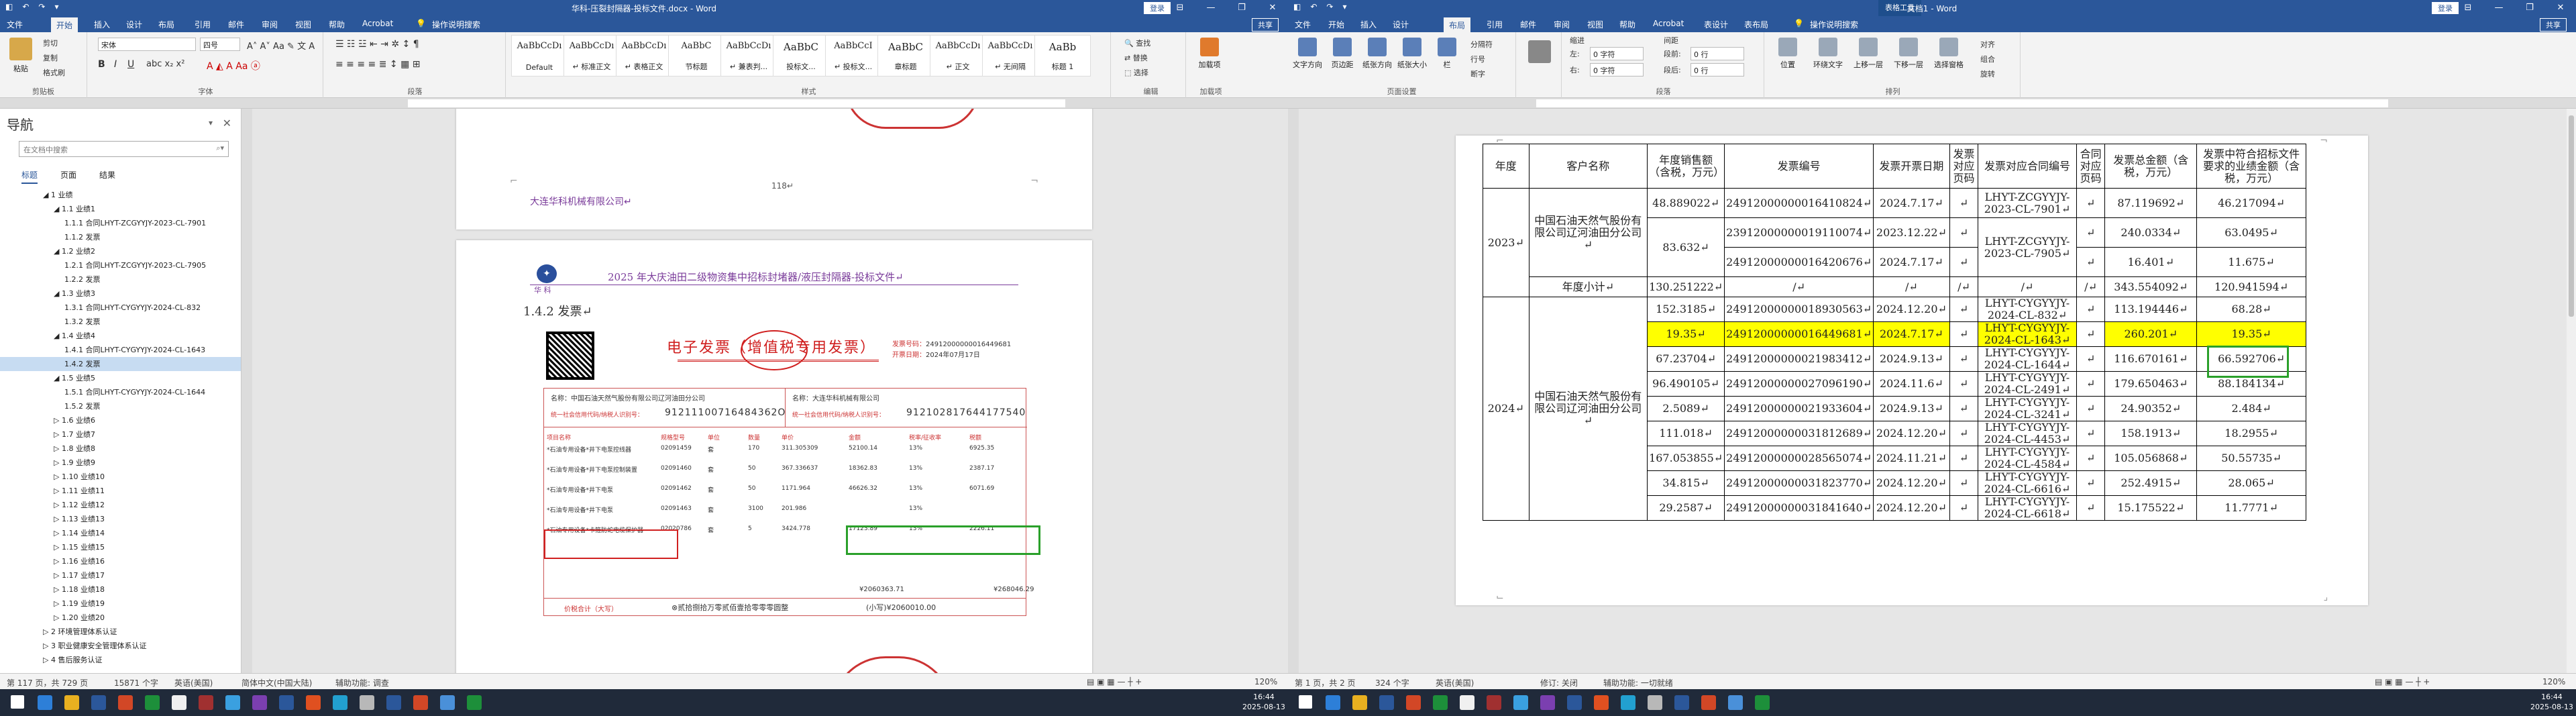  I want to click on subtotal-cell: /↵, so click(1911, 286).